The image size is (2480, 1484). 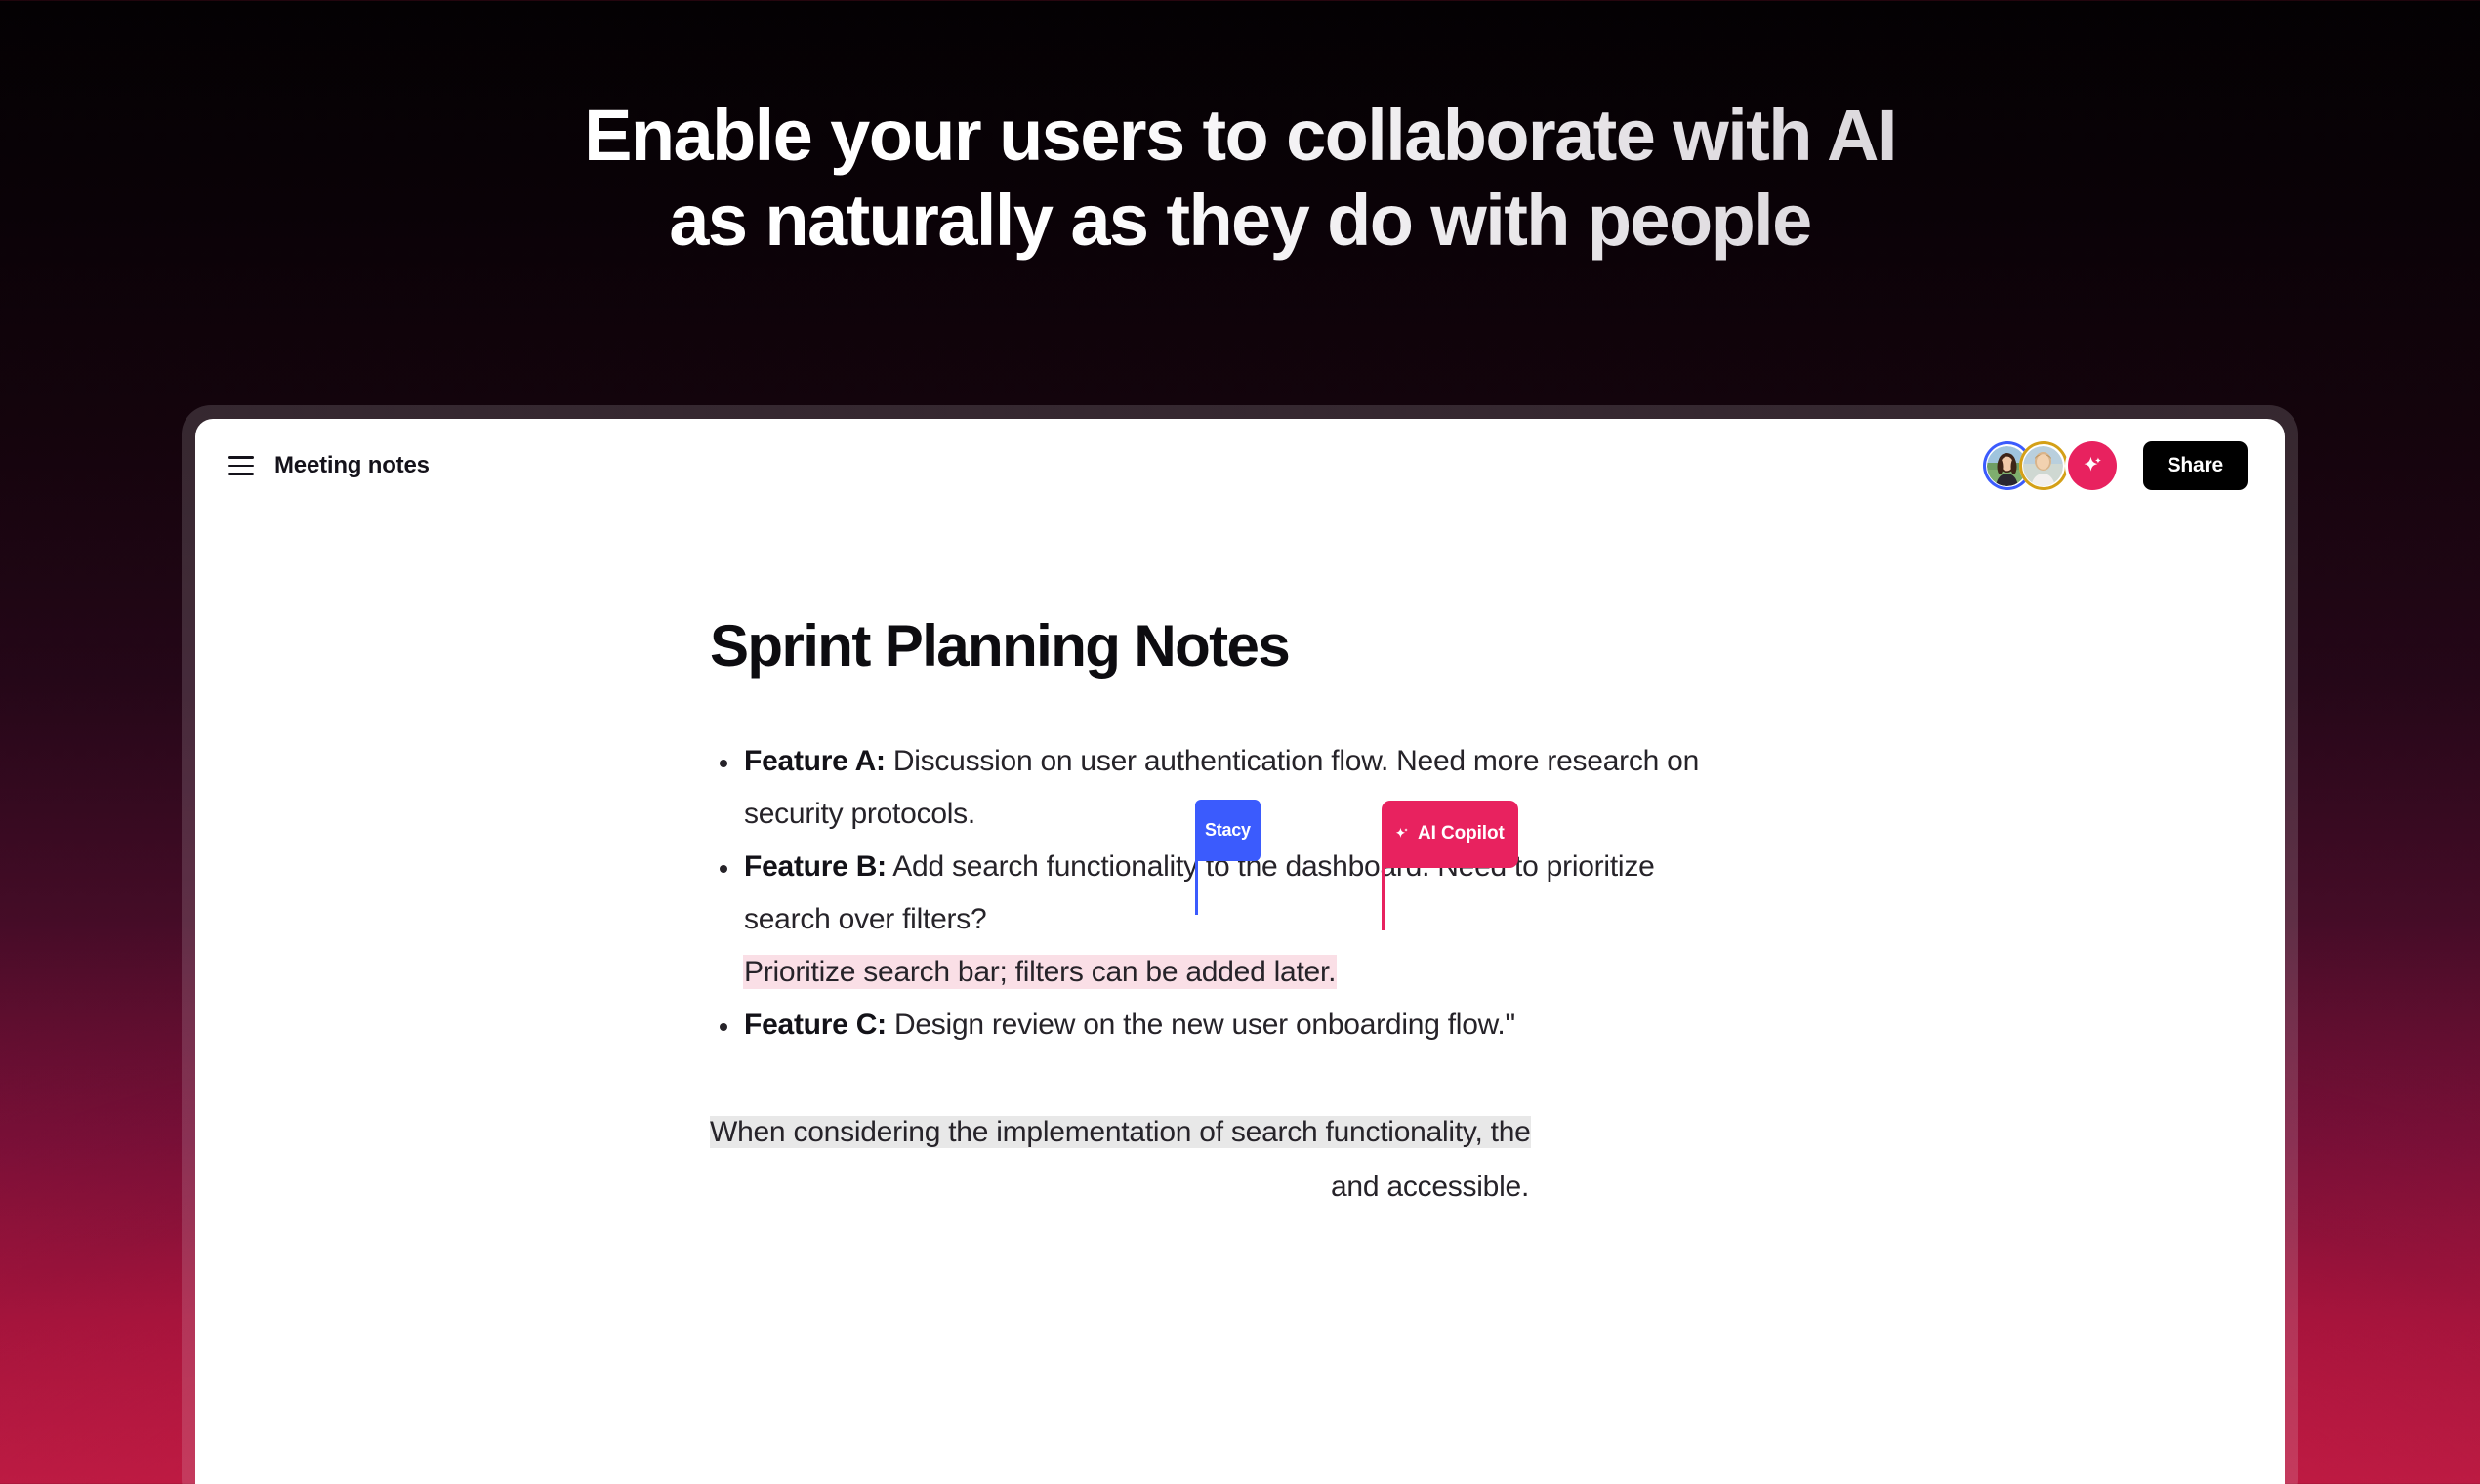 I want to click on remote-cursor-stacy: Stacy, so click(x=1228, y=858).